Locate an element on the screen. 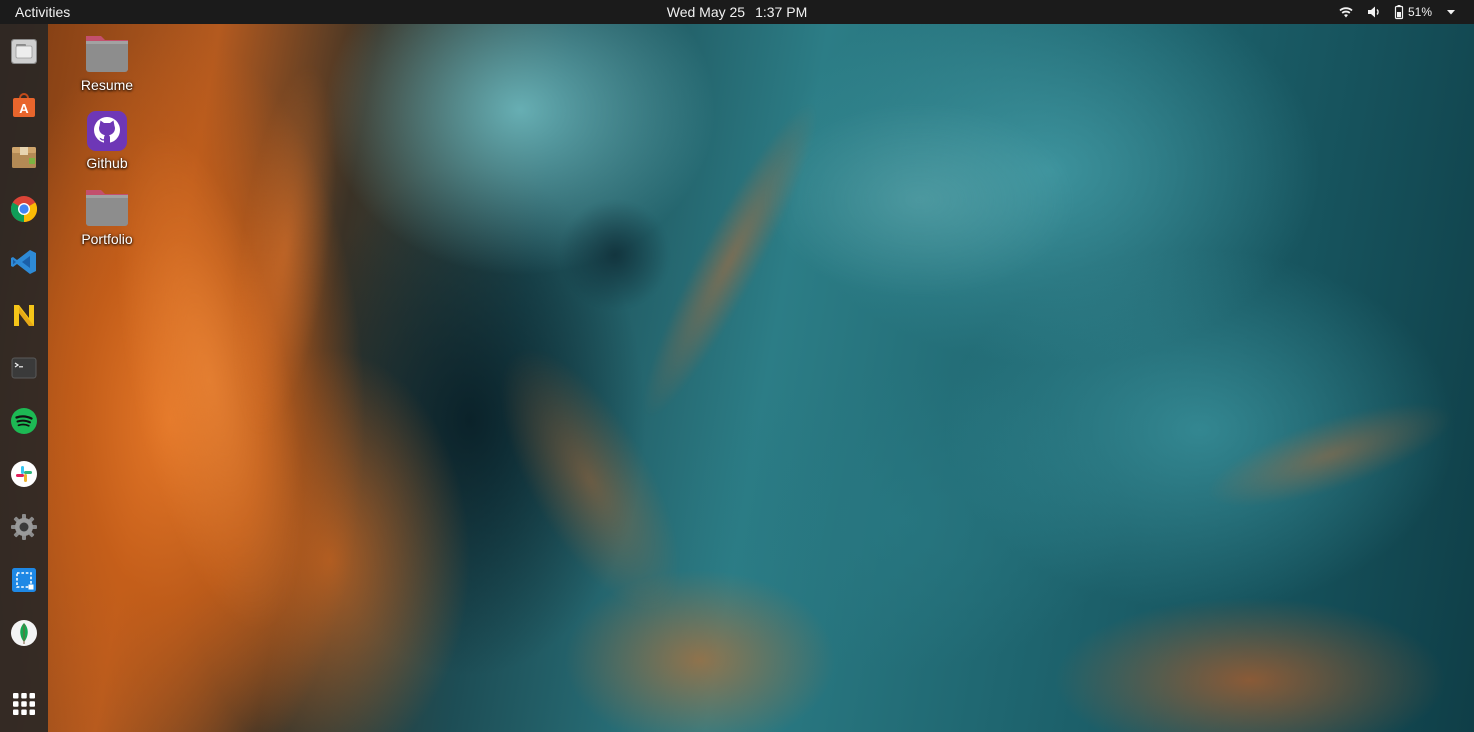 The width and height of the screenshot is (1474, 732). dock-screenshot is located at coordinates (24, 580).